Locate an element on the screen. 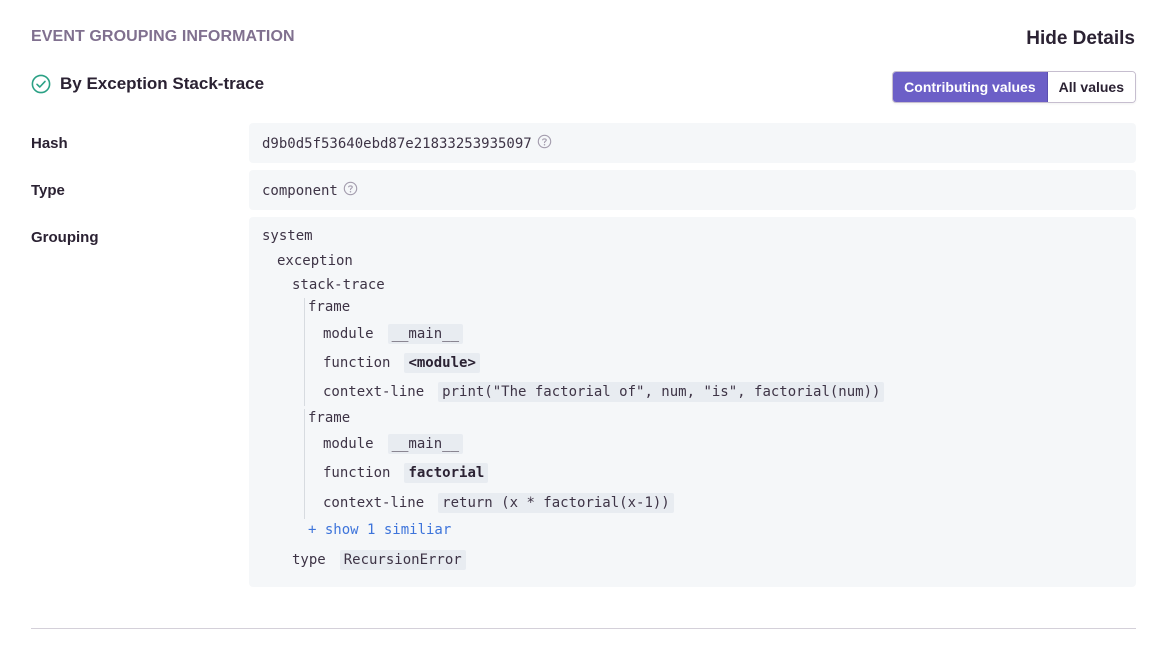  tree-node-stack-trace: stack-trace is located at coordinates (338, 285).